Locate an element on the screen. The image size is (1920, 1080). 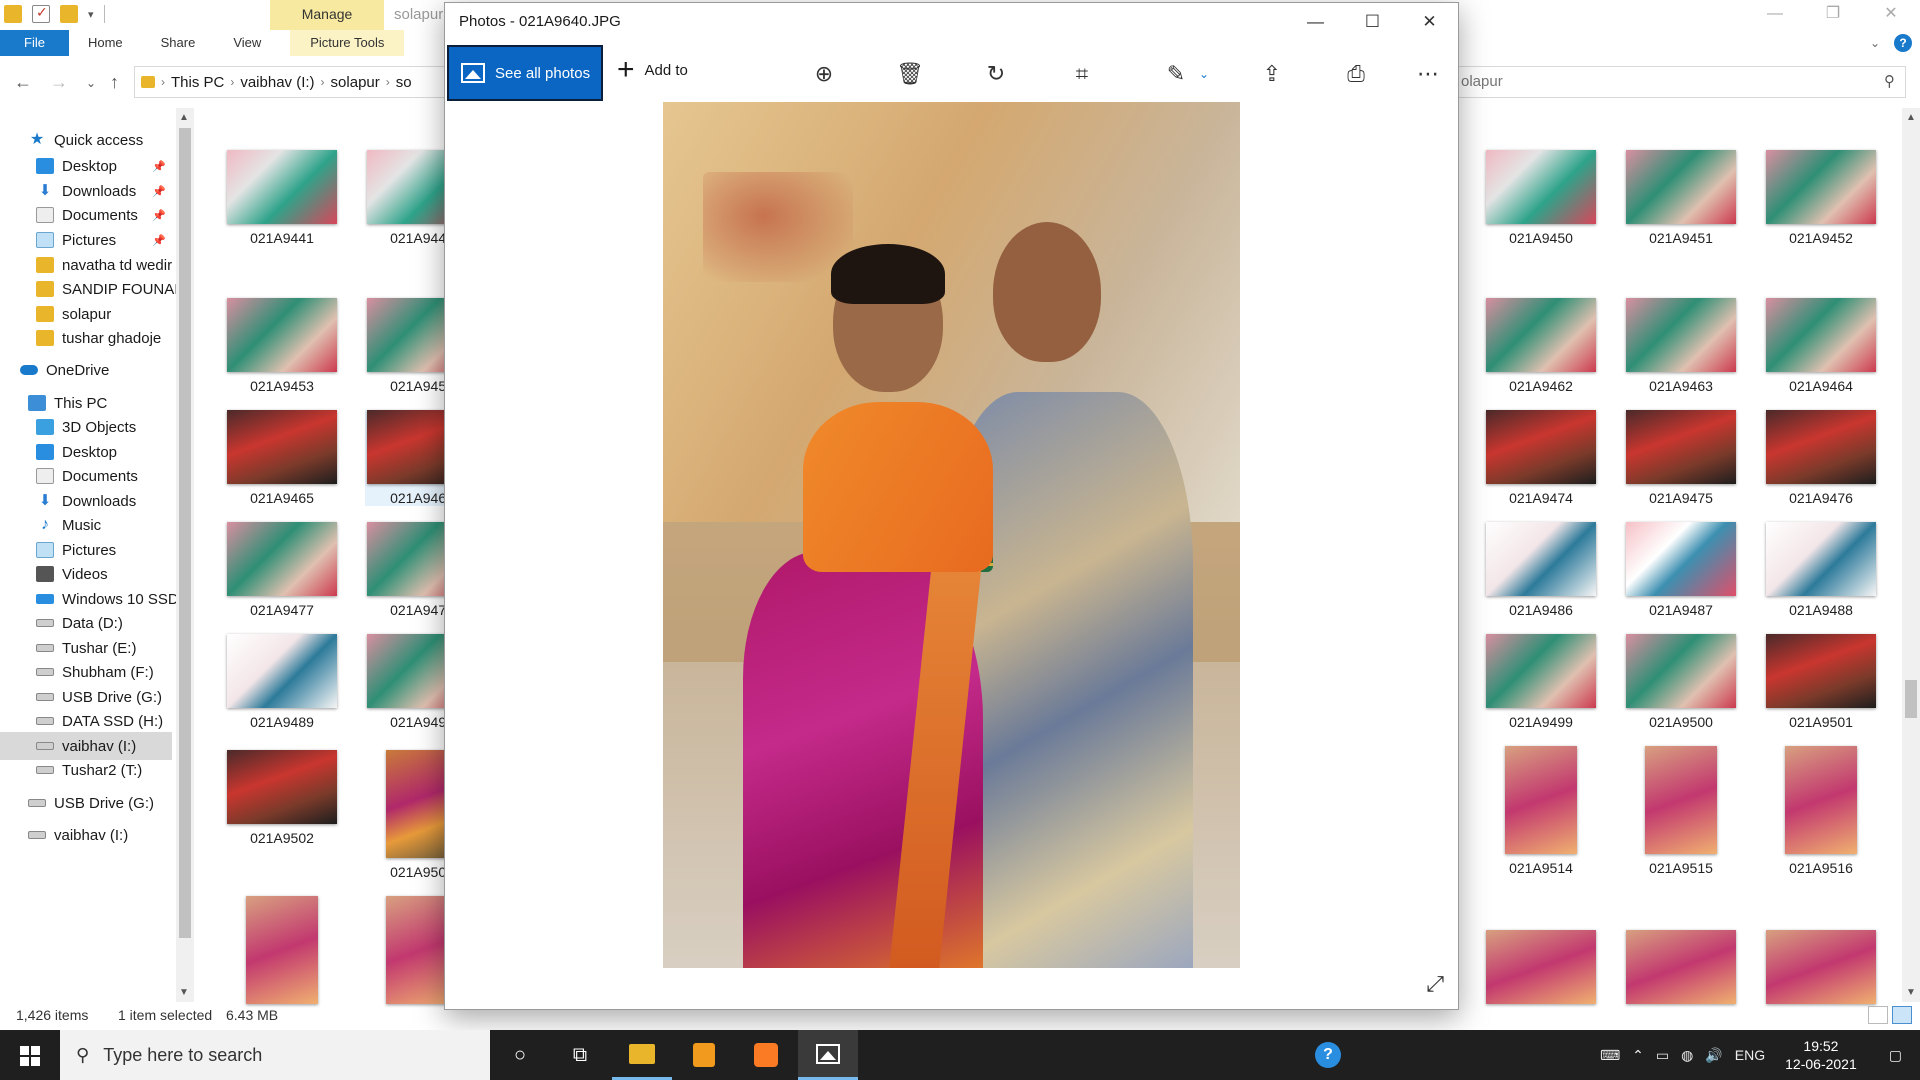
input-language: ENG is located at coordinates (1750, 1055).